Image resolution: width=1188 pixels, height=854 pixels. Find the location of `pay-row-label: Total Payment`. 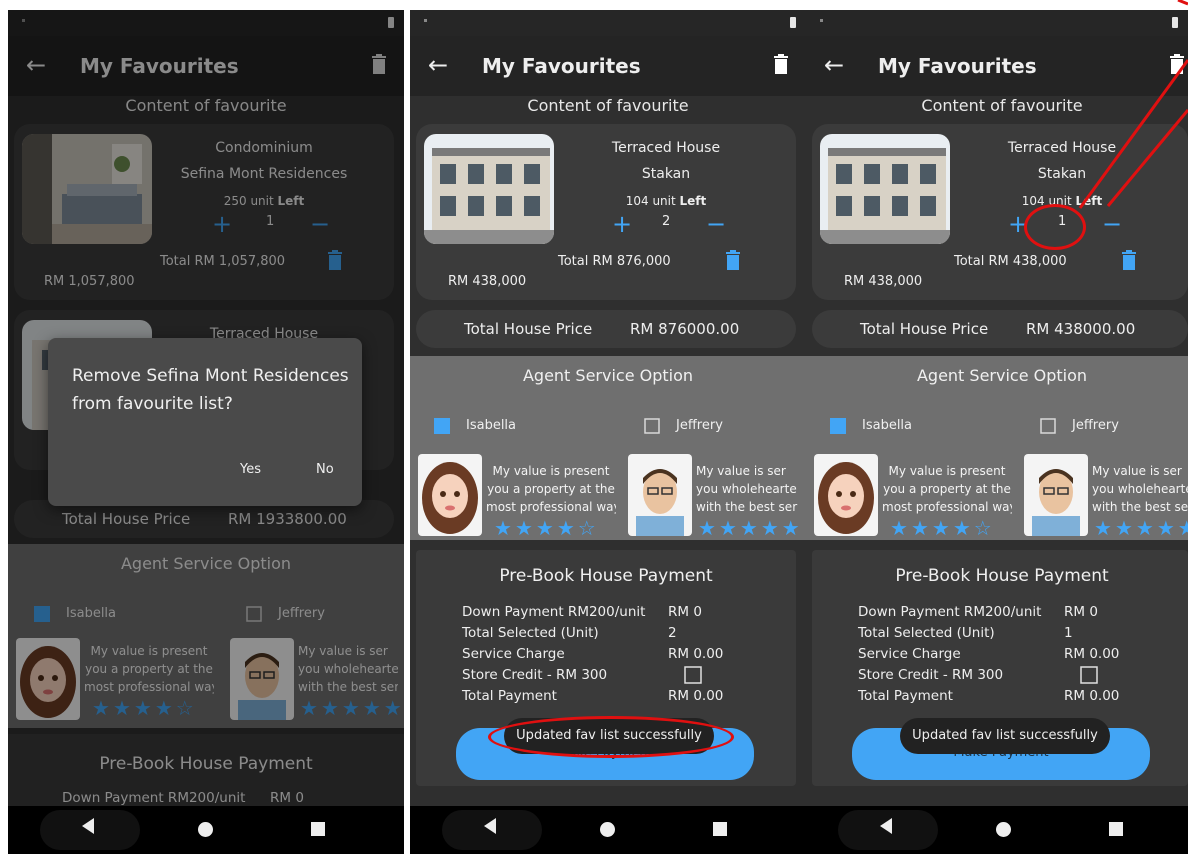

pay-row-label: Total Payment is located at coordinates (509, 696).